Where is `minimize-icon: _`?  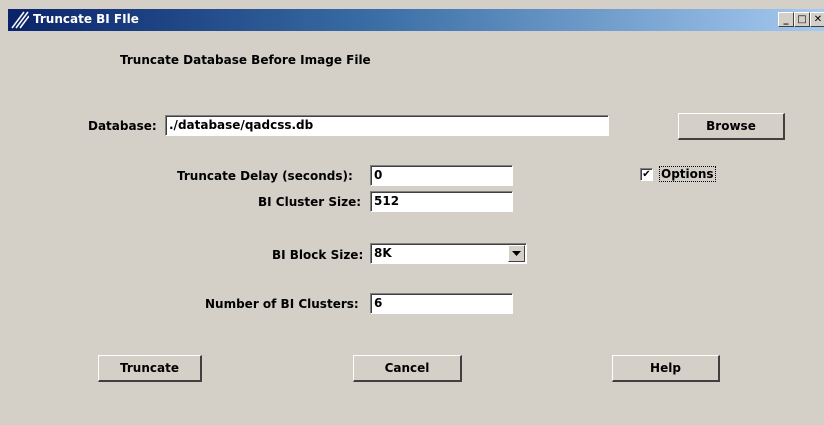 minimize-icon: _ is located at coordinates (786, 19).